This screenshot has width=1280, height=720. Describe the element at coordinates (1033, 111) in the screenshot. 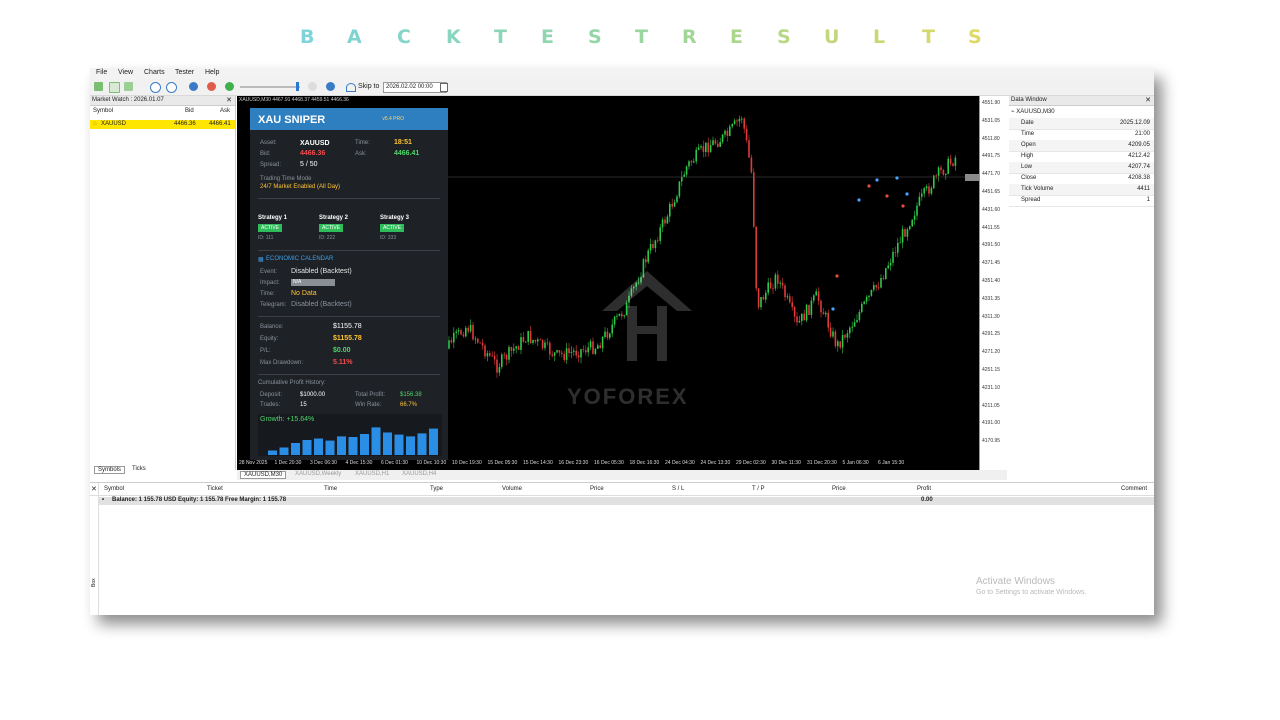

I see `data-window-symbol: ⌁ XAUUSD,M30` at that location.